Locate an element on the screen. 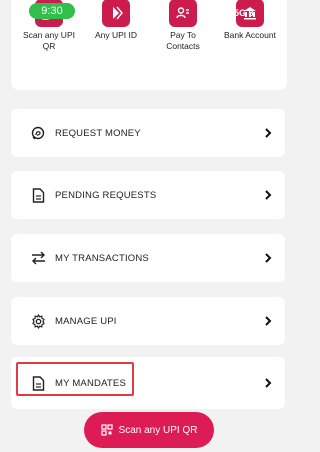  document-icon is located at coordinates (38, 195).